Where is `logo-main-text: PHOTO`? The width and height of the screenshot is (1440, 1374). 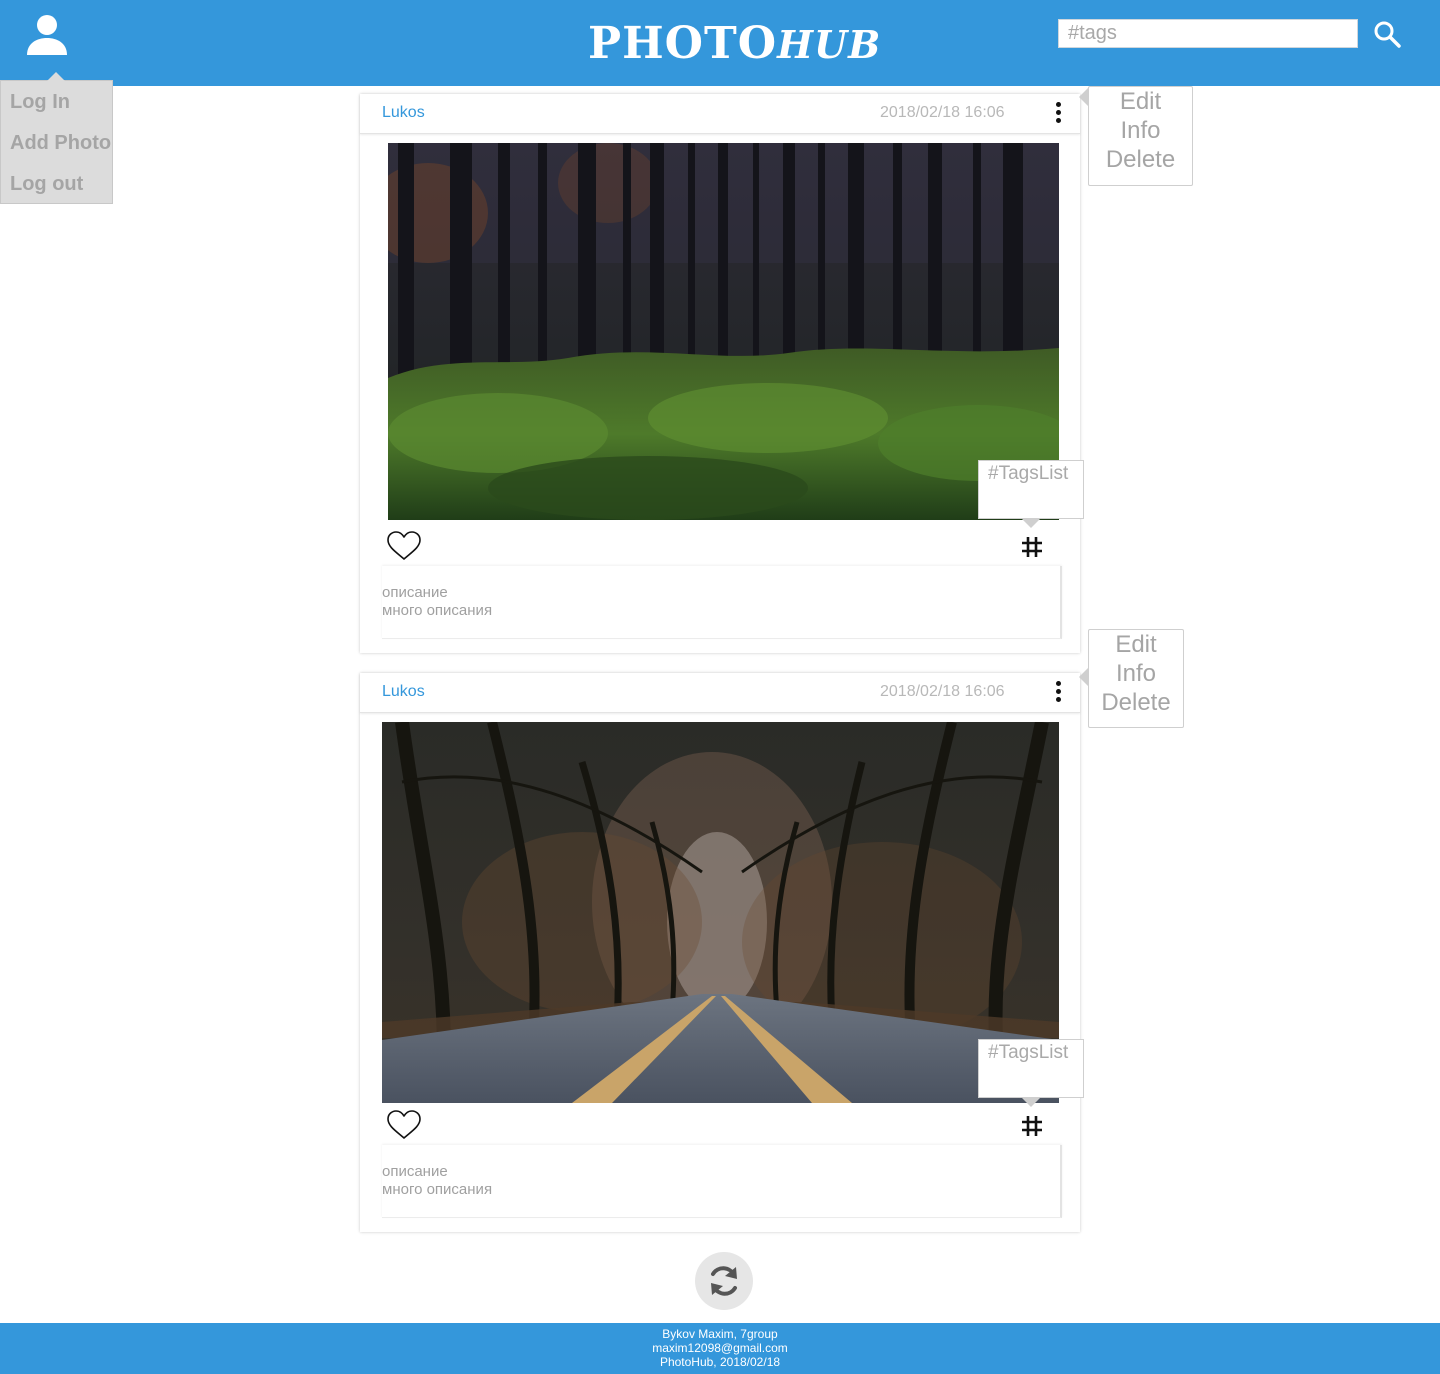
logo-main-text: PHOTO is located at coordinates (683, 43).